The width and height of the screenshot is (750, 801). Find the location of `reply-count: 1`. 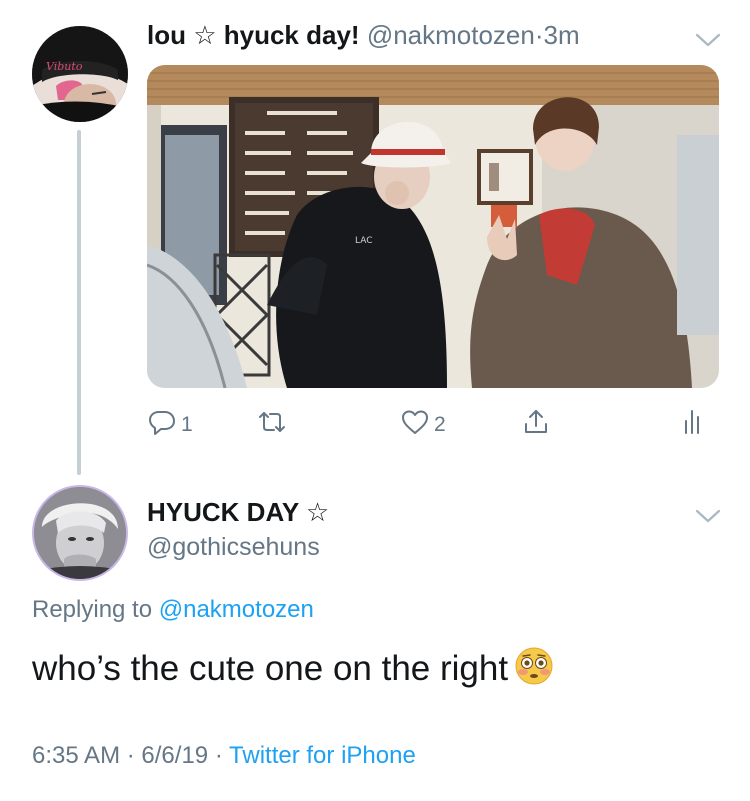

reply-count: 1 is located at coordinates (187, 424).